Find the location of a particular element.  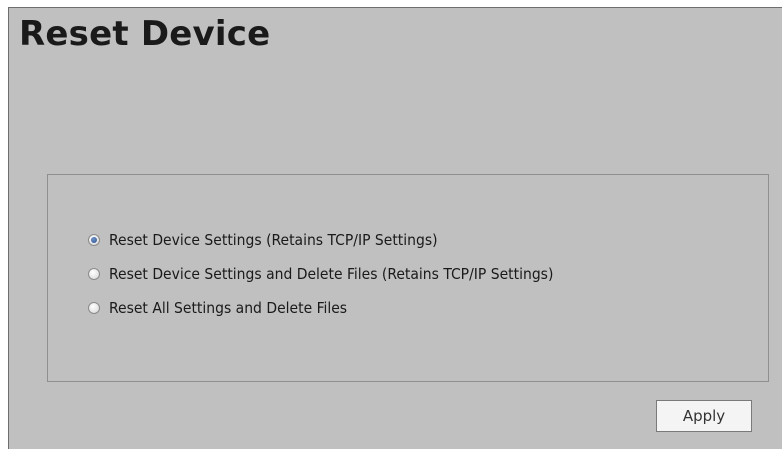

radio-checked-icon is located at coordinates (94, 240).